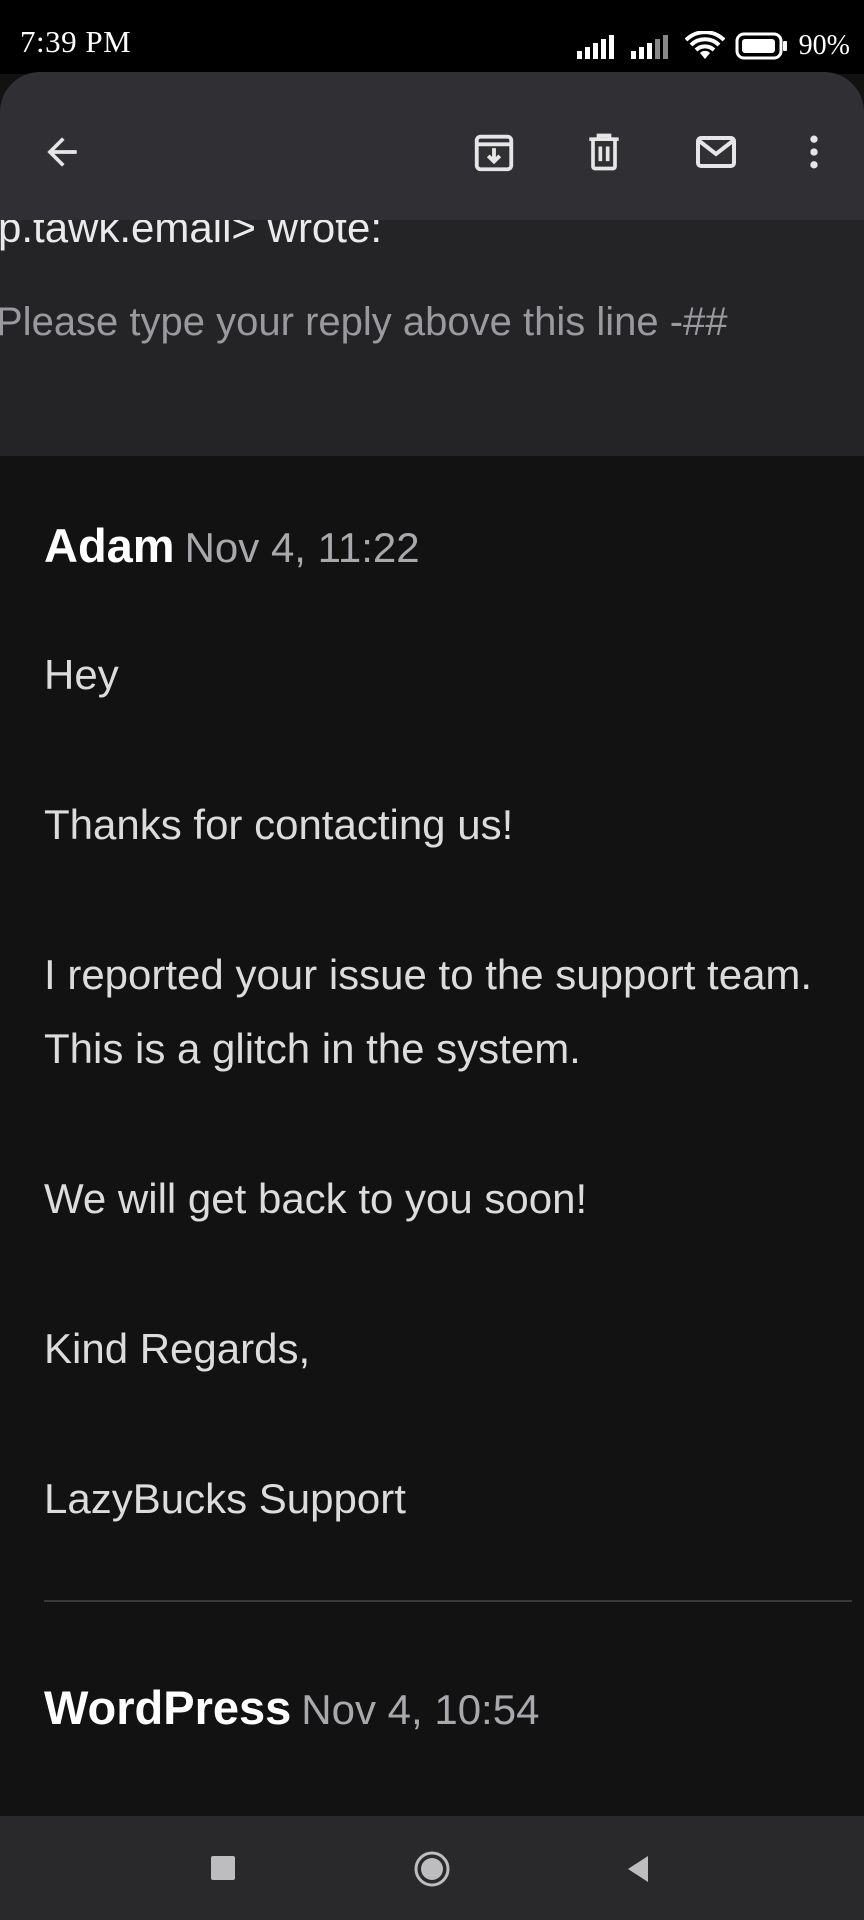 The image size is (864, 1920). Describe the element at coordinates (302, 547) in the screenshot. I see `message-time: Nov 4, 11:22` at that location.